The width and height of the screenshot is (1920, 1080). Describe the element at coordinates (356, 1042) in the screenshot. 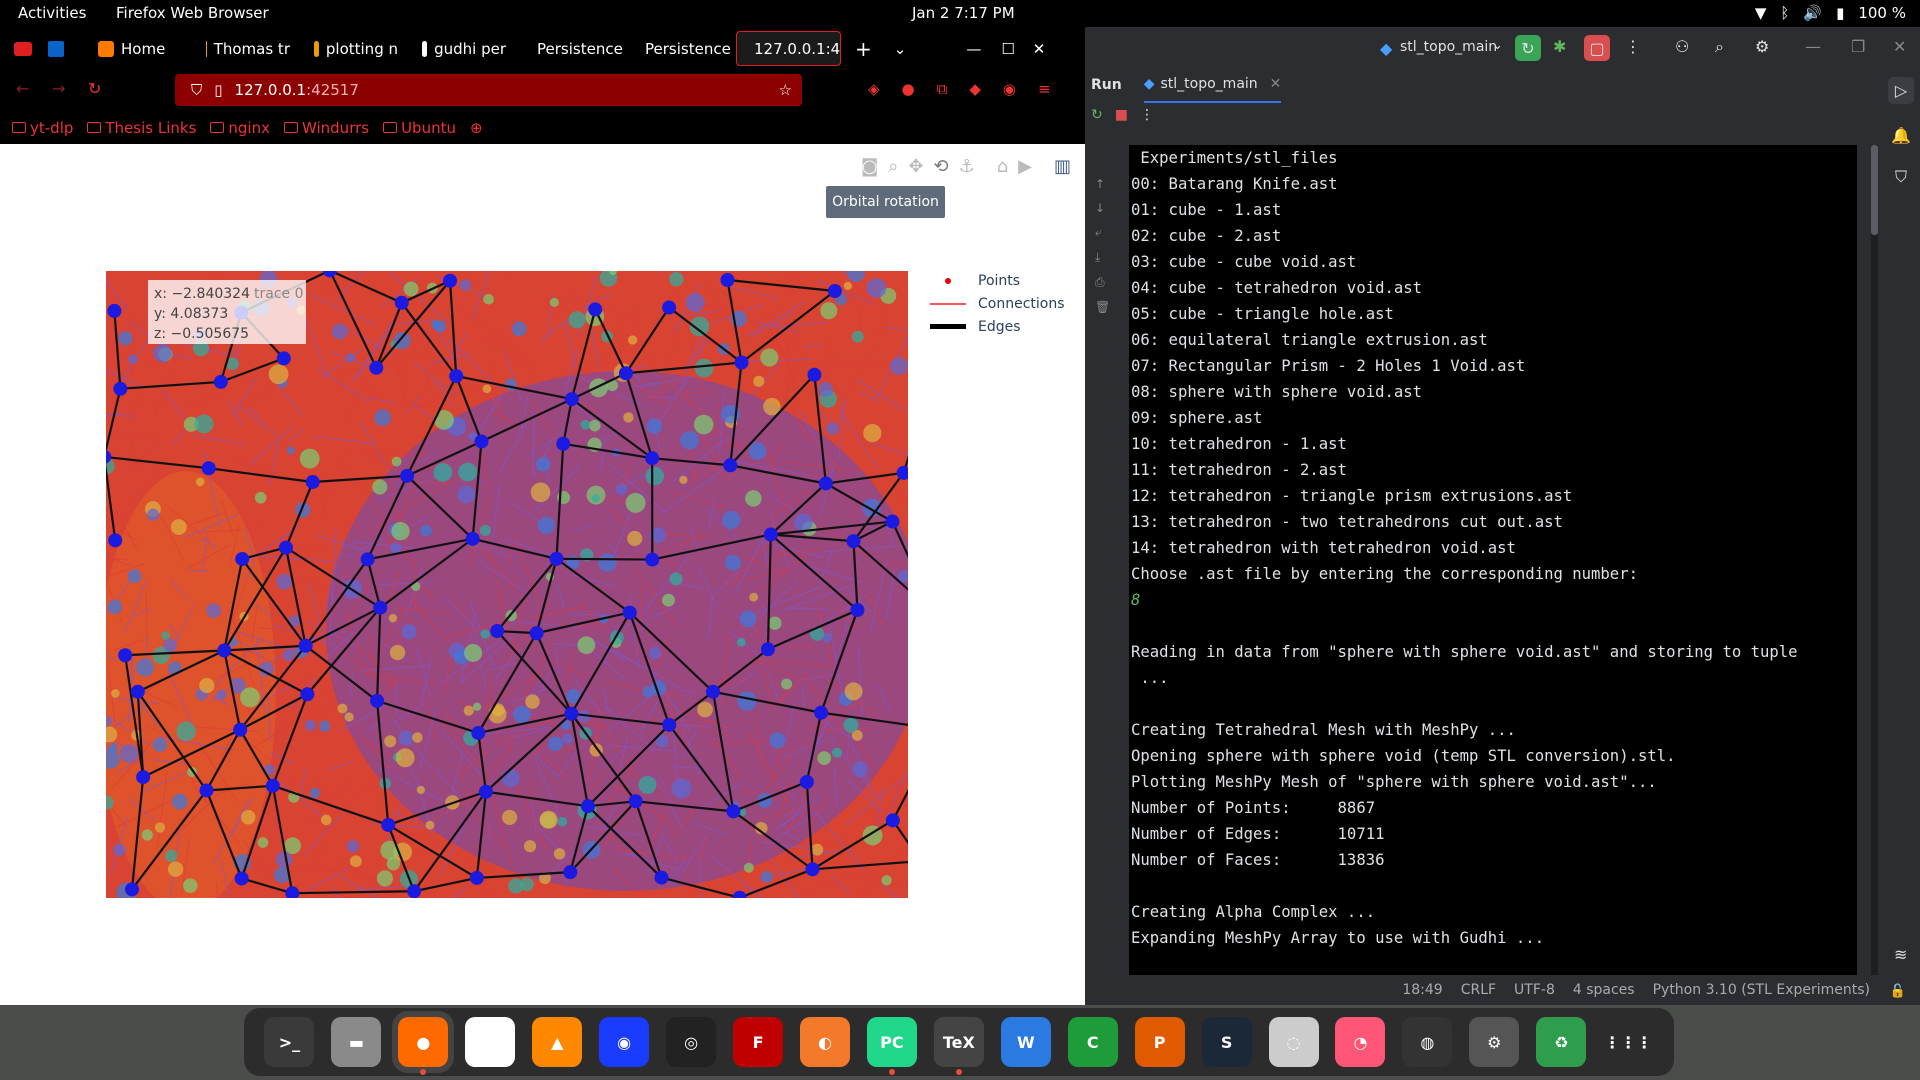

I see `files-icon: ▬` at that location.